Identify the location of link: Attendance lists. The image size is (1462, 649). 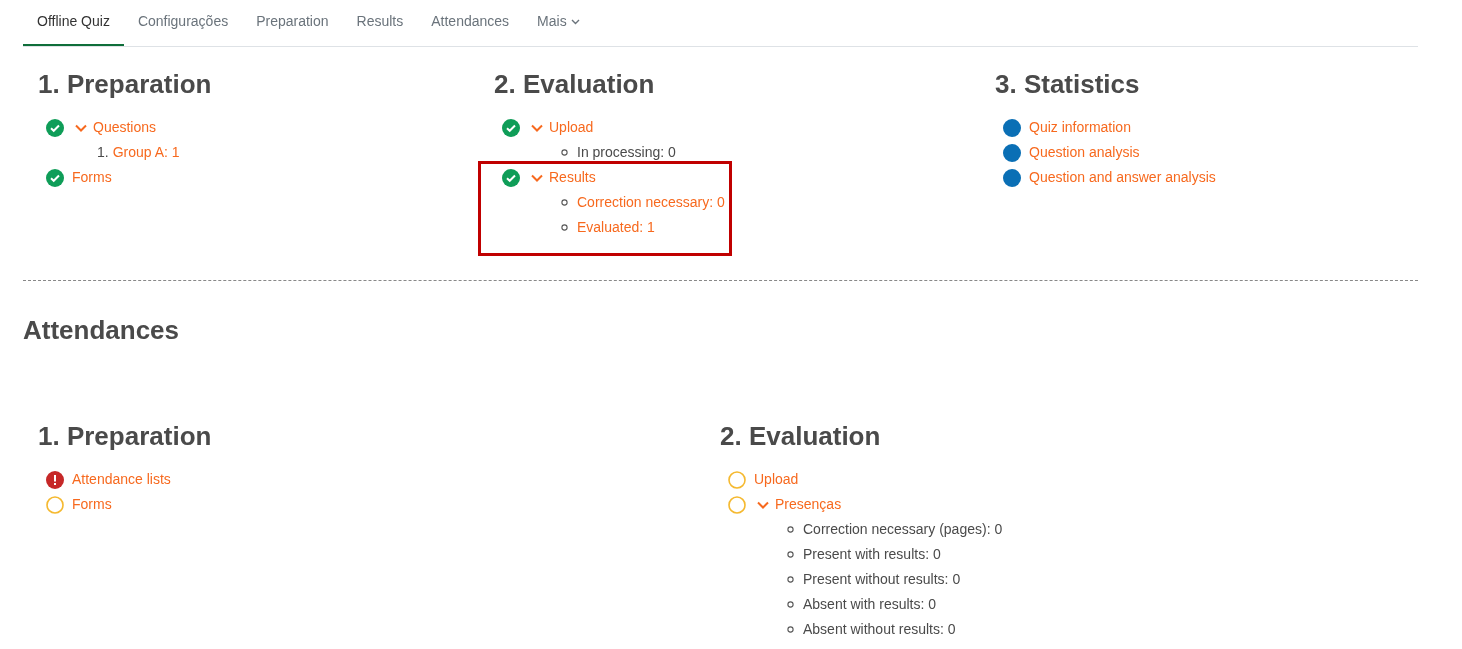
(121, 479).